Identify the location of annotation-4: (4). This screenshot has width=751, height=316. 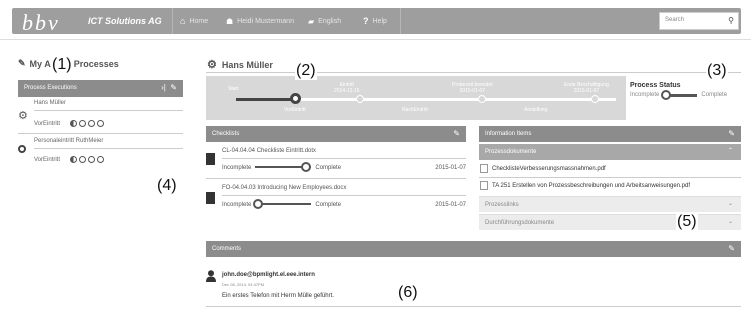
(167, 186).